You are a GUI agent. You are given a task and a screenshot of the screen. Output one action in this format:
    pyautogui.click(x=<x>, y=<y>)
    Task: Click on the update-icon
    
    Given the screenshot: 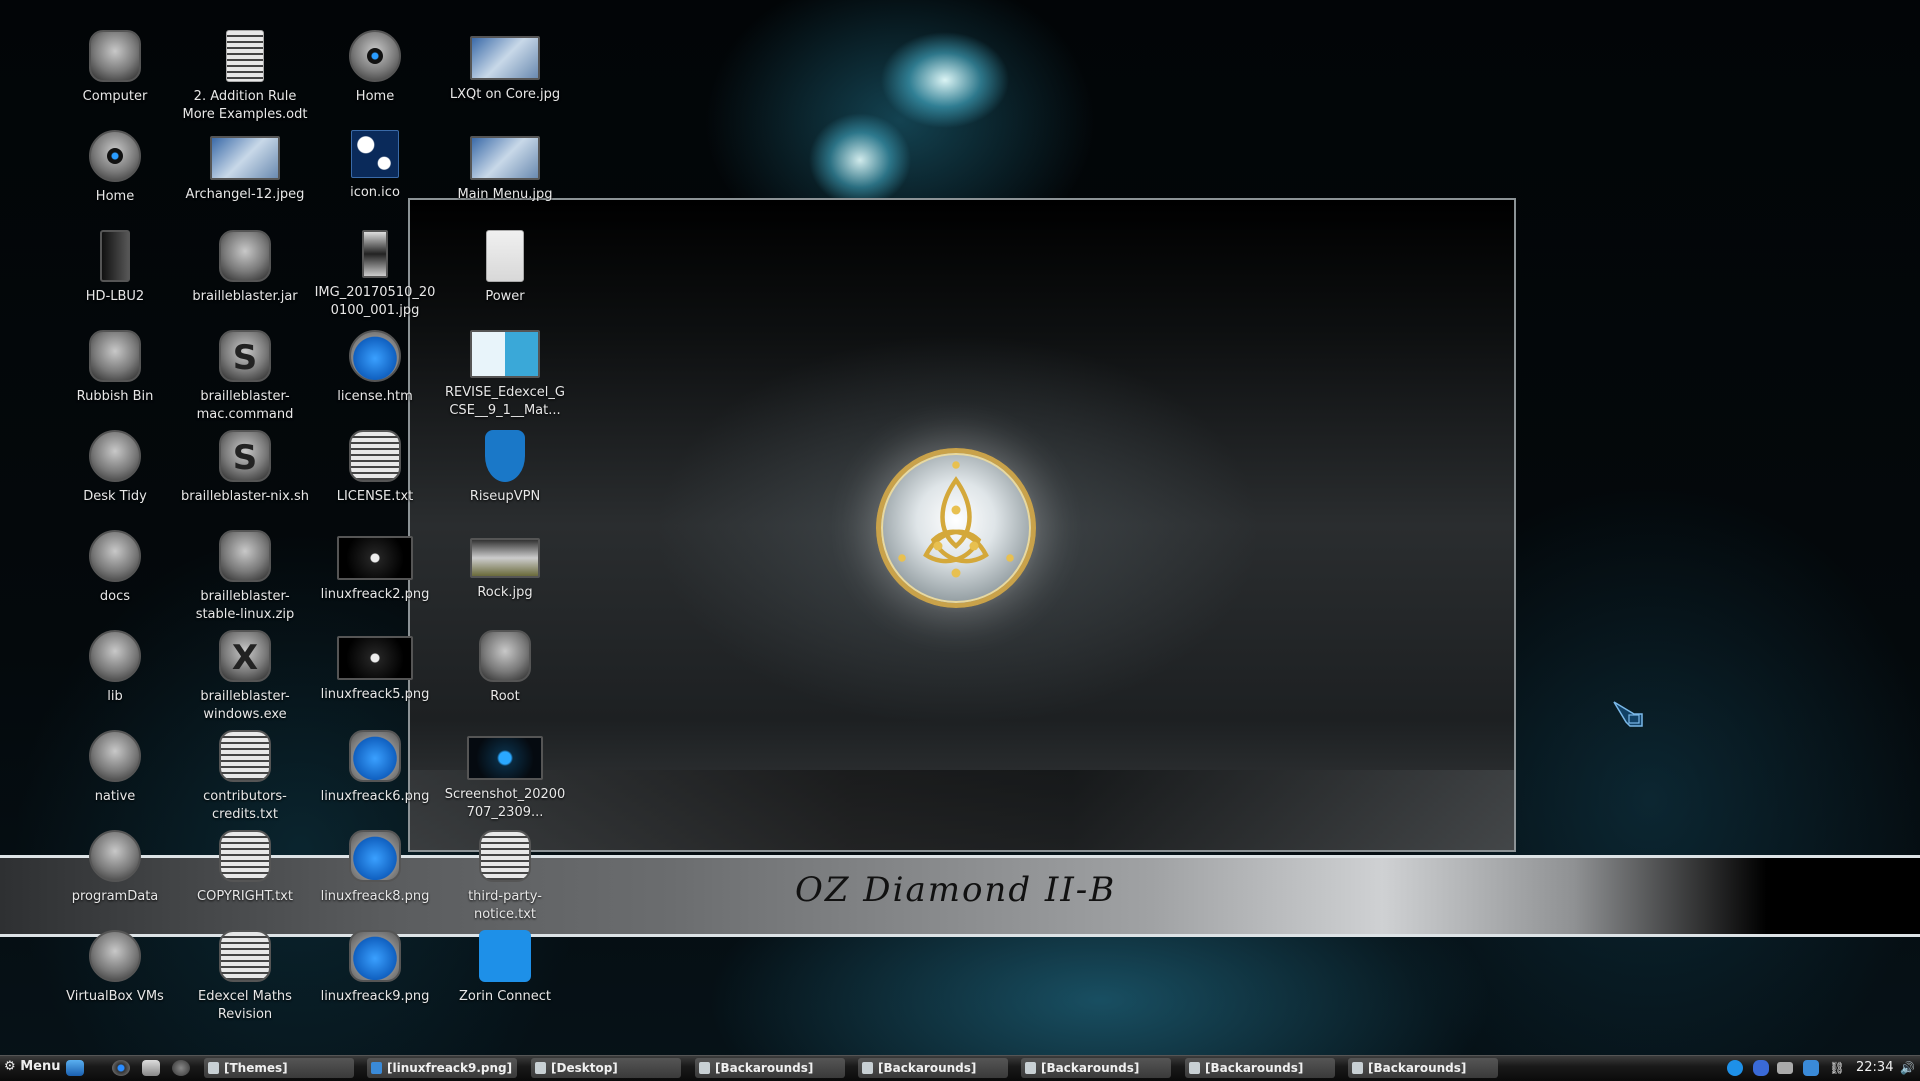 What is the action you would take?
    pyautogui.click(x=1735, y=1068)
    